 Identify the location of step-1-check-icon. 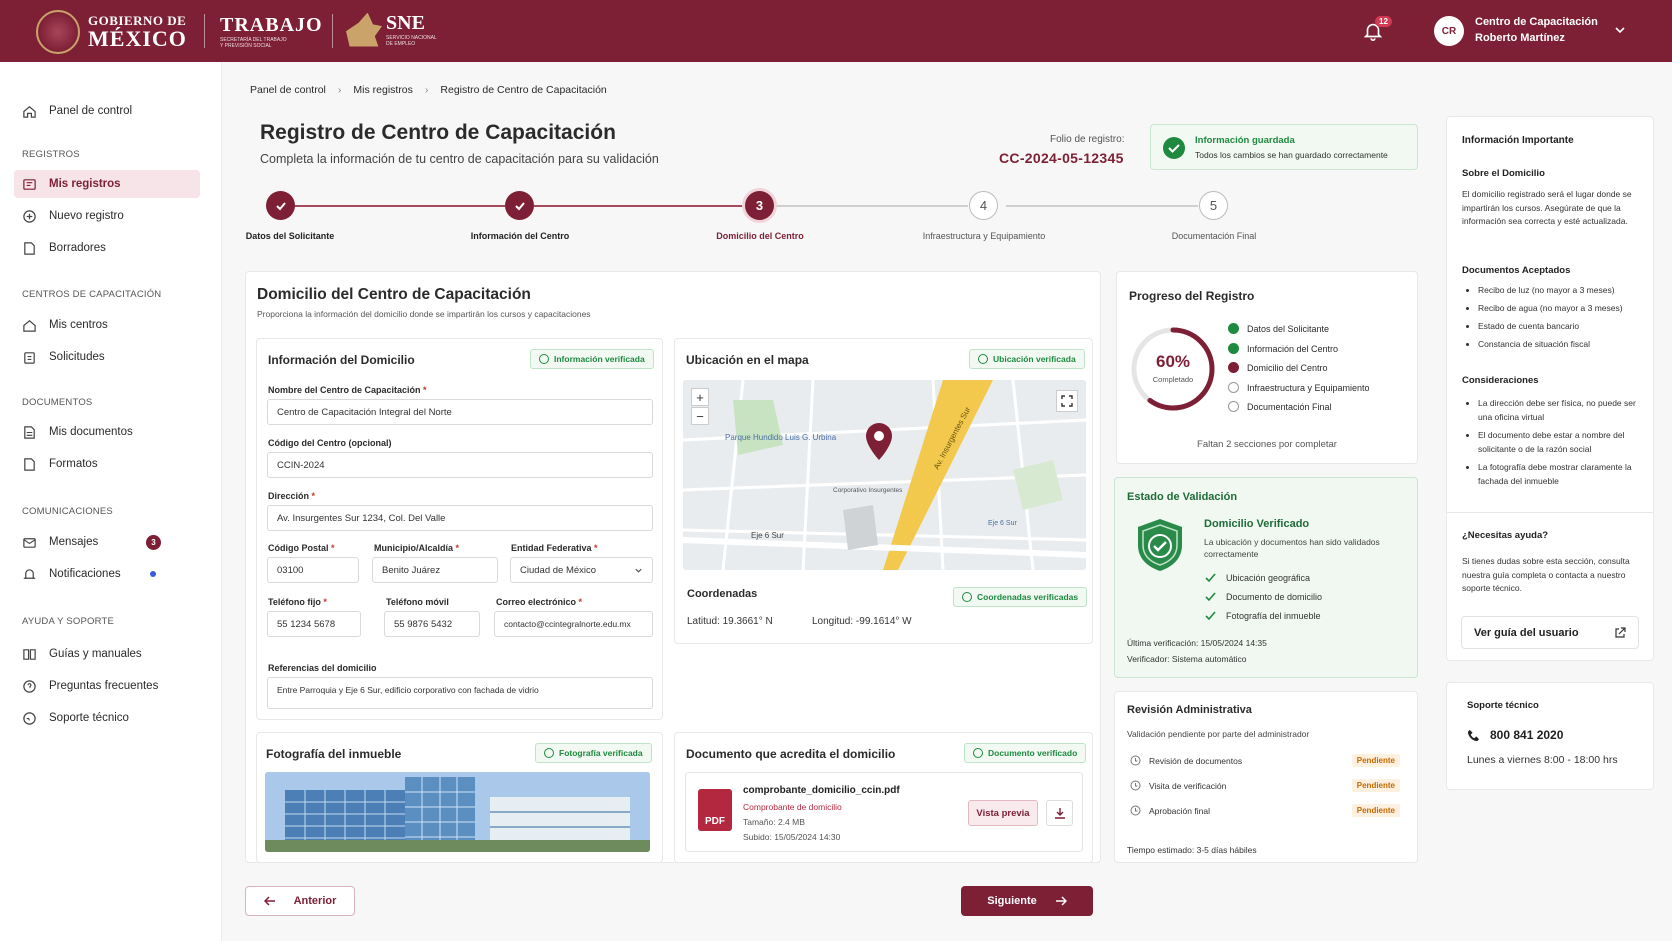
(280, 205).